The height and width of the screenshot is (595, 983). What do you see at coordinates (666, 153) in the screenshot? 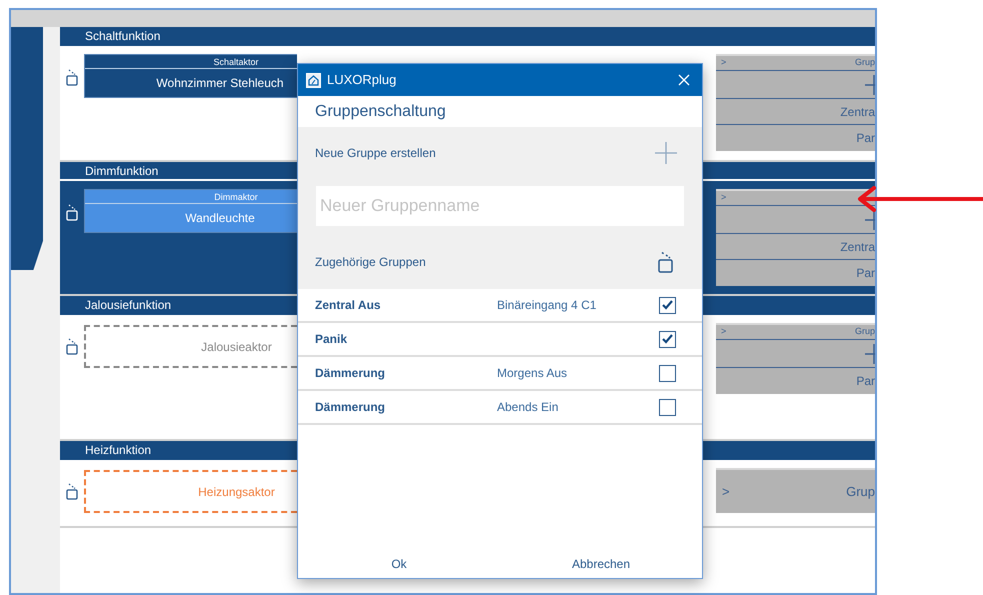
I see `plus-icon` at bounding box center [666, 153].